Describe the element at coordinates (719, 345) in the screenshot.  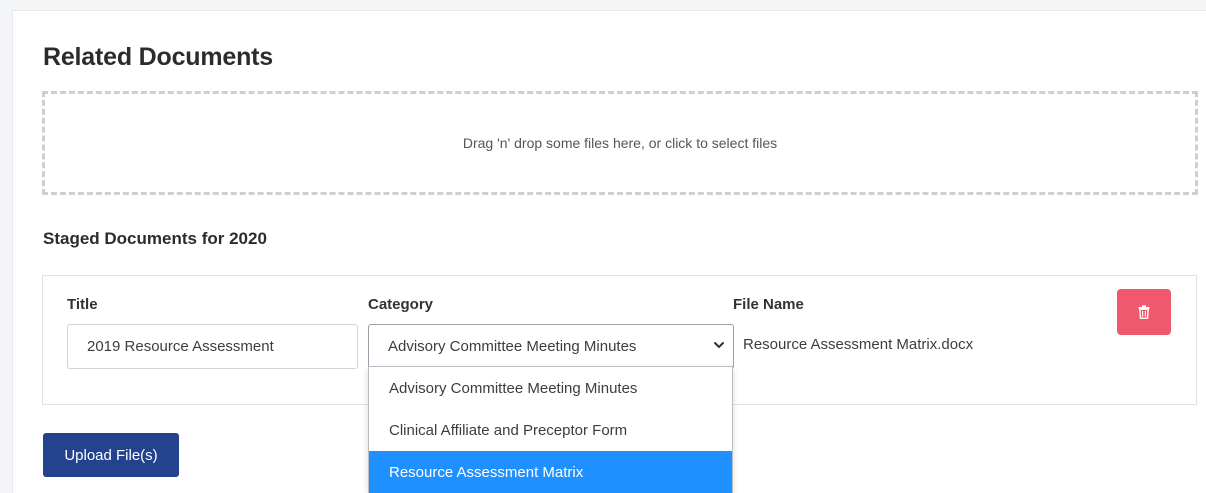
I see `chevron-down-icon` at that location.